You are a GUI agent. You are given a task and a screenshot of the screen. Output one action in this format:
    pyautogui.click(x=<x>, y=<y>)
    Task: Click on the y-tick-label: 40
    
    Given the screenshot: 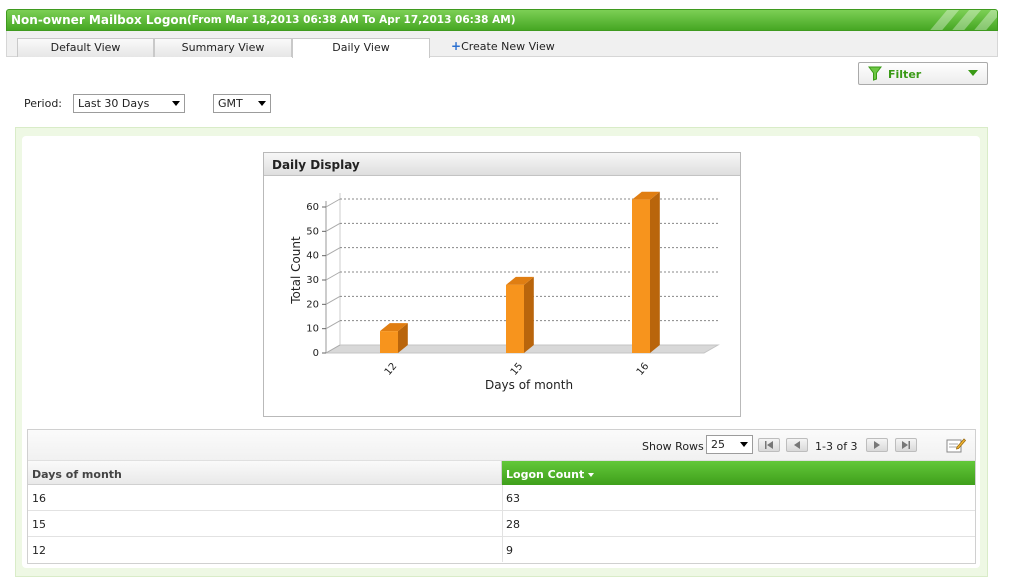 What is the action you would take?
    pyautogui.click(x=312, y=256)
    